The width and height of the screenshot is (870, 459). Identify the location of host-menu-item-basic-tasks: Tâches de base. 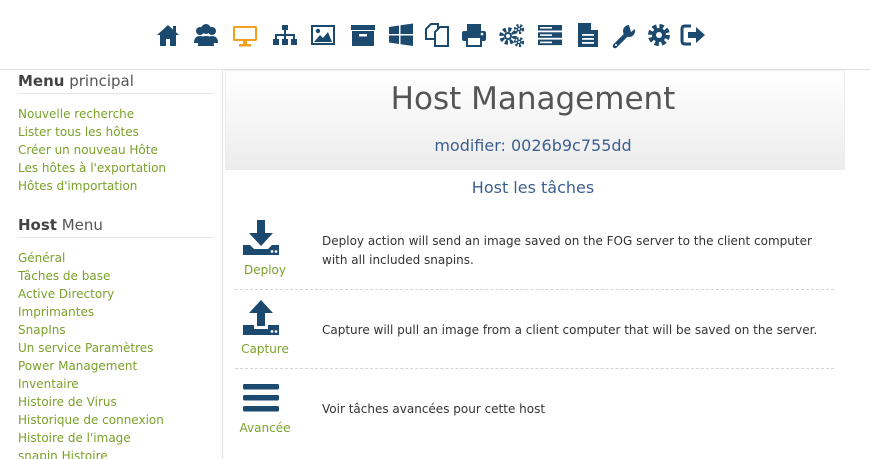
(64, 276).